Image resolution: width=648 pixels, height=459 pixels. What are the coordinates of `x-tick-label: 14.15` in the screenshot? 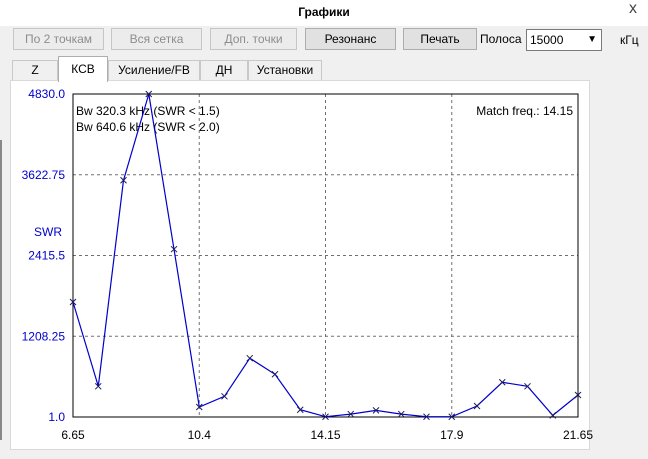 It's located at (325, 435).